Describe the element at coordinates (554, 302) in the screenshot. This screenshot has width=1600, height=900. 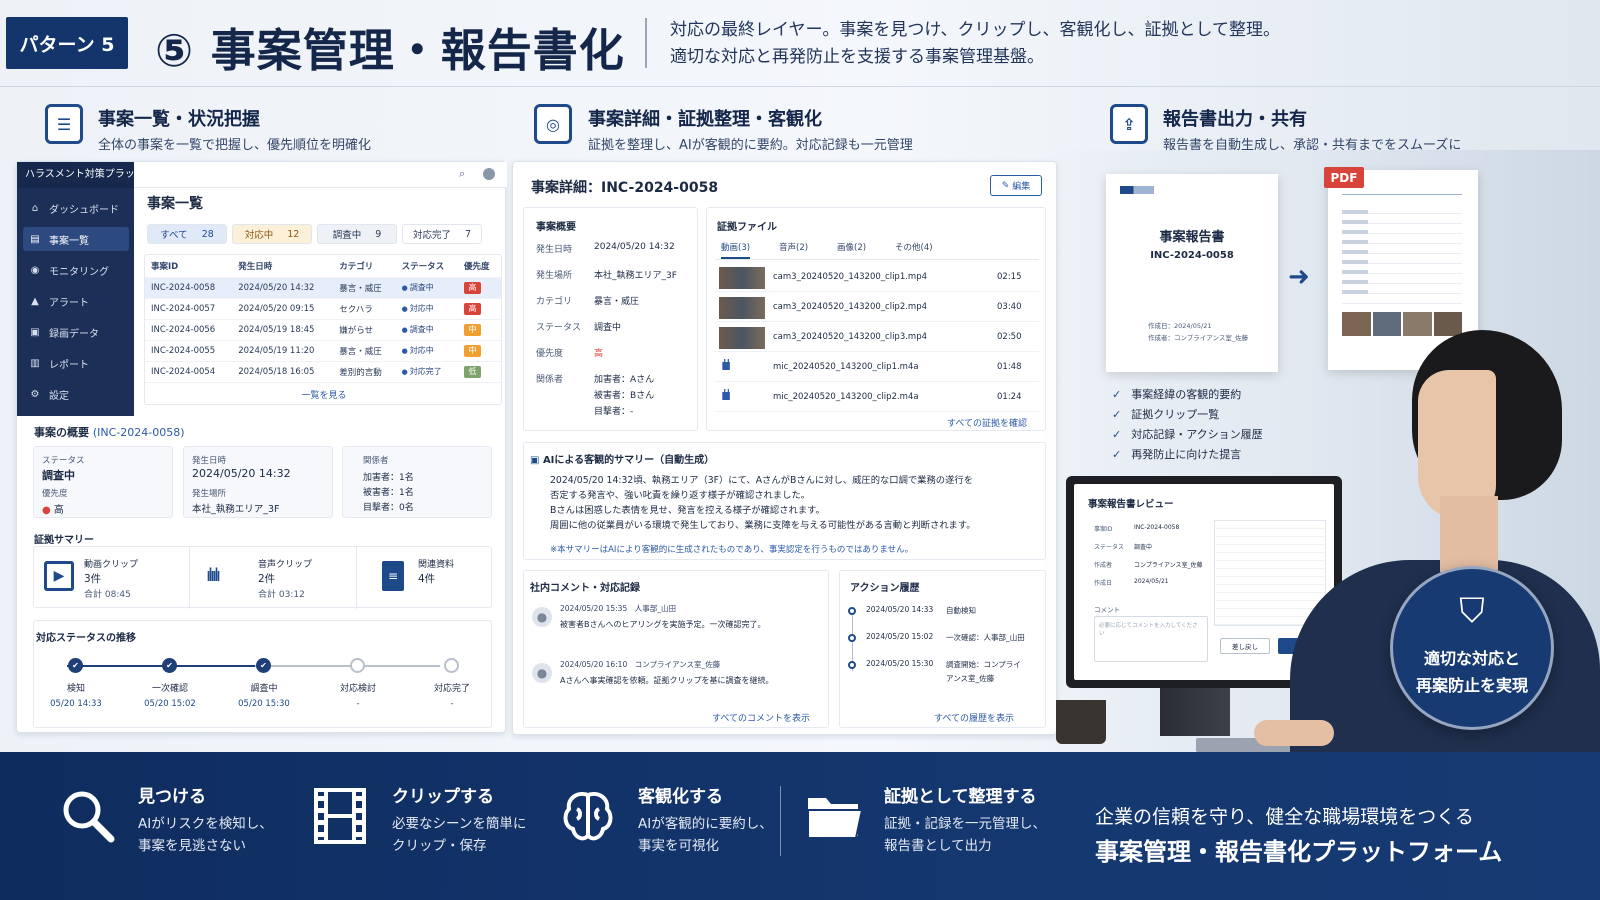
I see `field-key: カテゴリ` at that location.